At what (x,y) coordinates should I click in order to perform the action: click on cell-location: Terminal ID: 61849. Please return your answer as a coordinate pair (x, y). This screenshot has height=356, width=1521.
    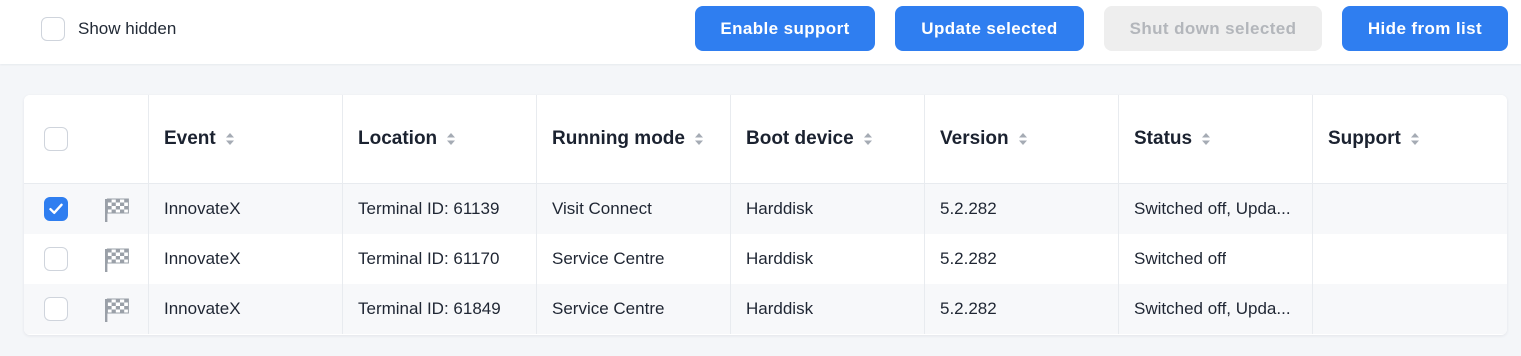
    Looking at the image, I should click on (439, 309).